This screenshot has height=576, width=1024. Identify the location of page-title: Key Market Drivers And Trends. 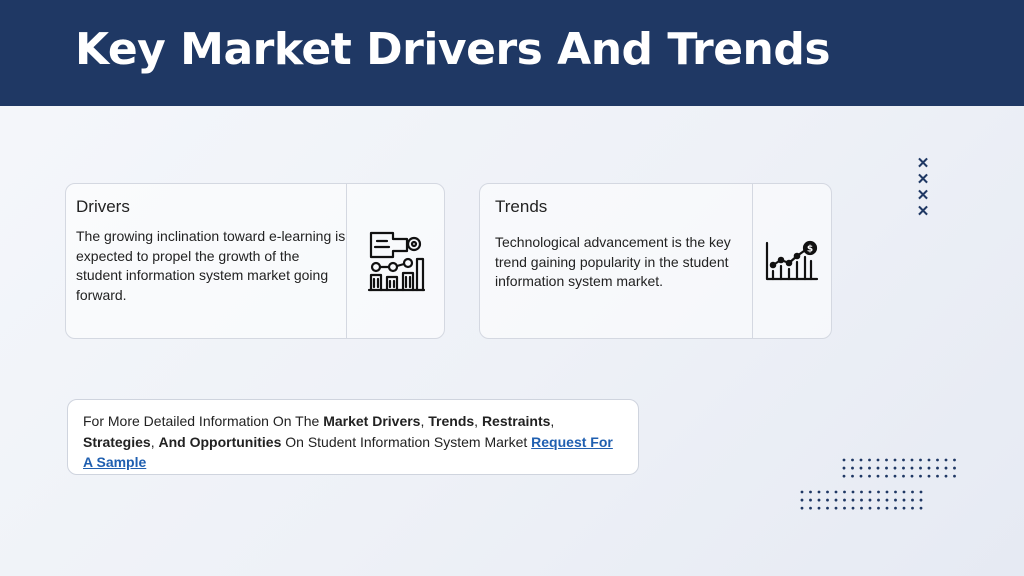
(453, 49).